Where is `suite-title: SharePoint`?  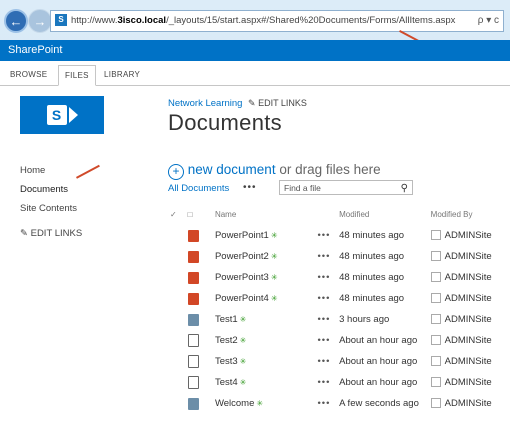
suite-title: SharePoint is located at coordinates (35, 50).